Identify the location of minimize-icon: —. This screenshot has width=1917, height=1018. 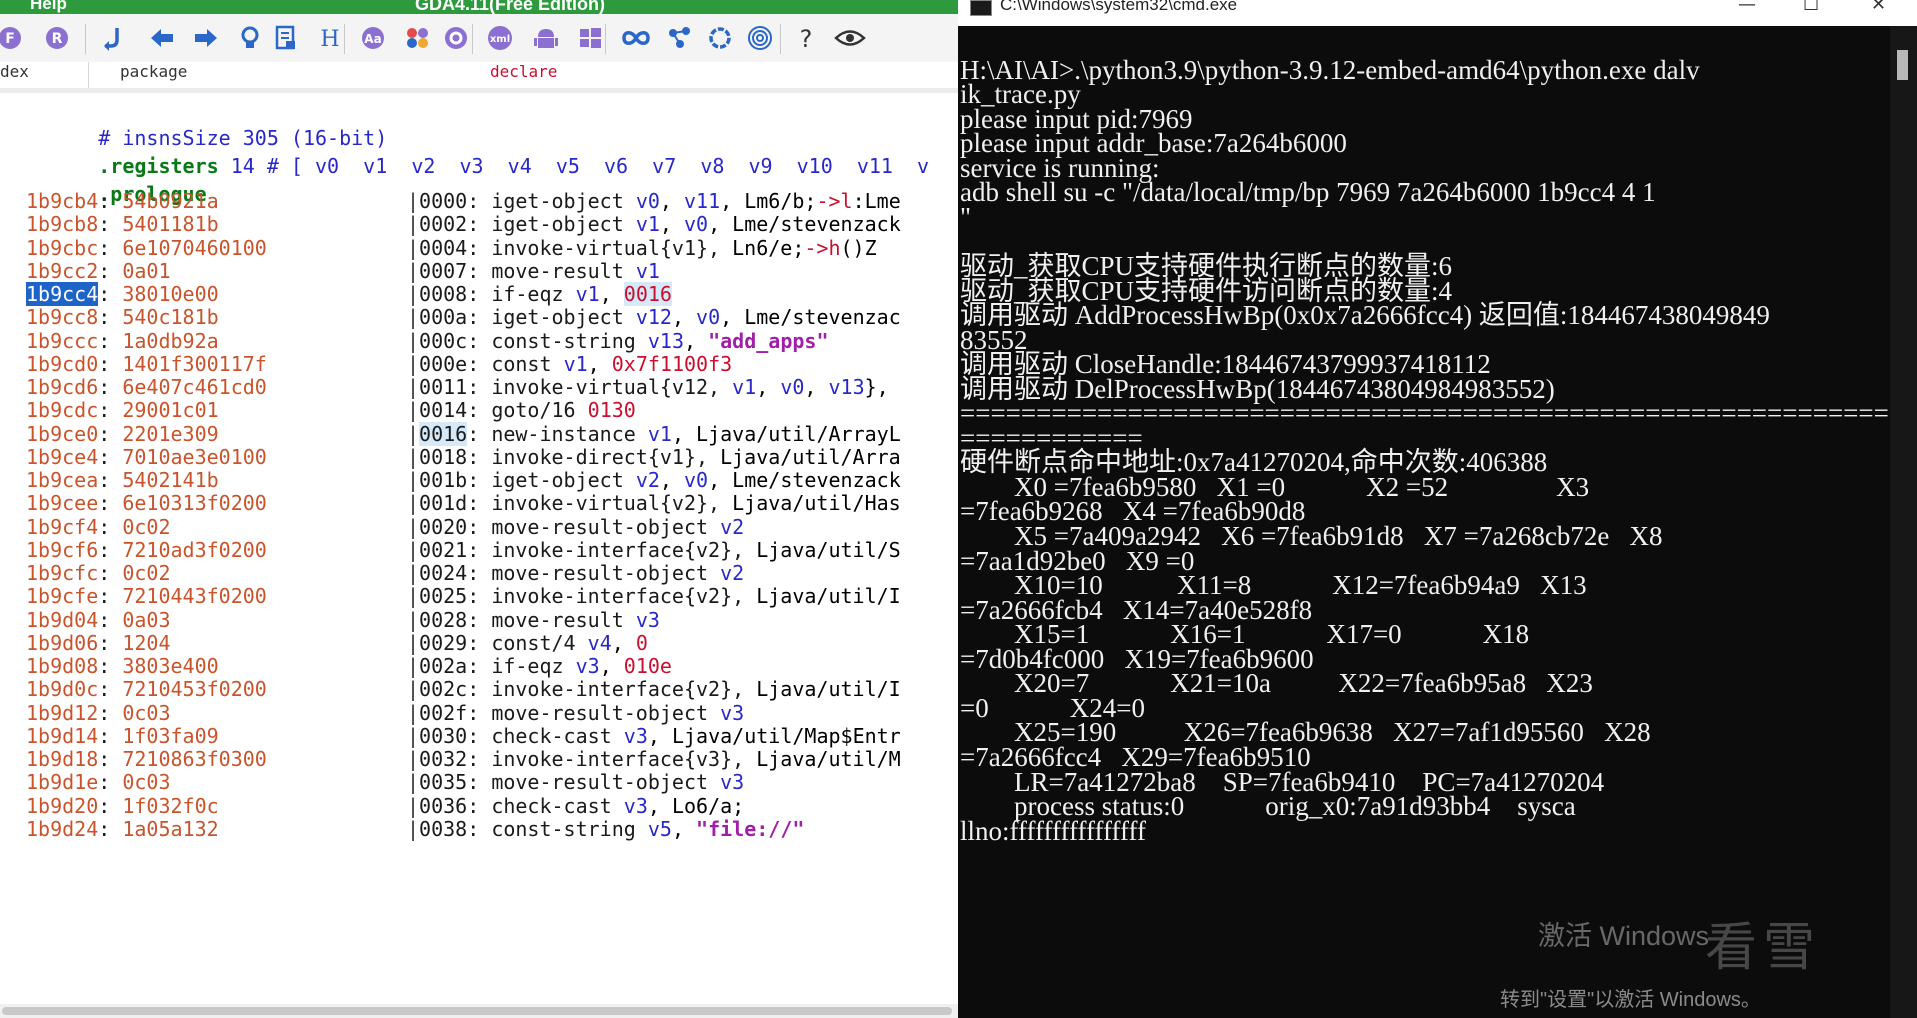
(1747, 7).